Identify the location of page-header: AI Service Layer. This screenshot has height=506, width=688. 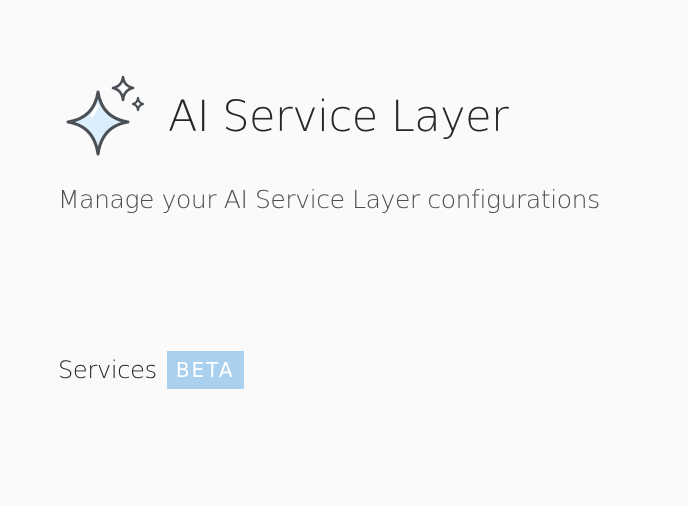
(285, 117).